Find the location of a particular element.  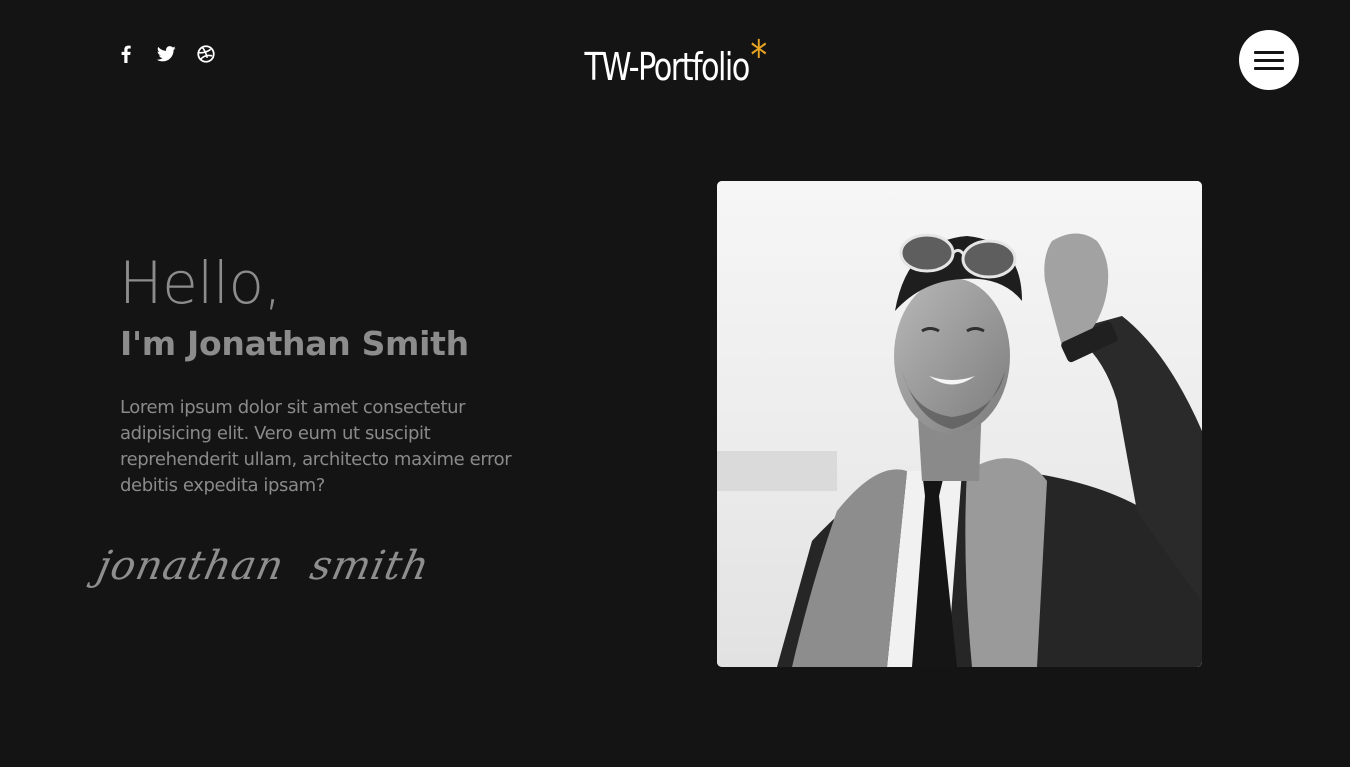

signature: jonathan smith is located at coordinates (263, 566).